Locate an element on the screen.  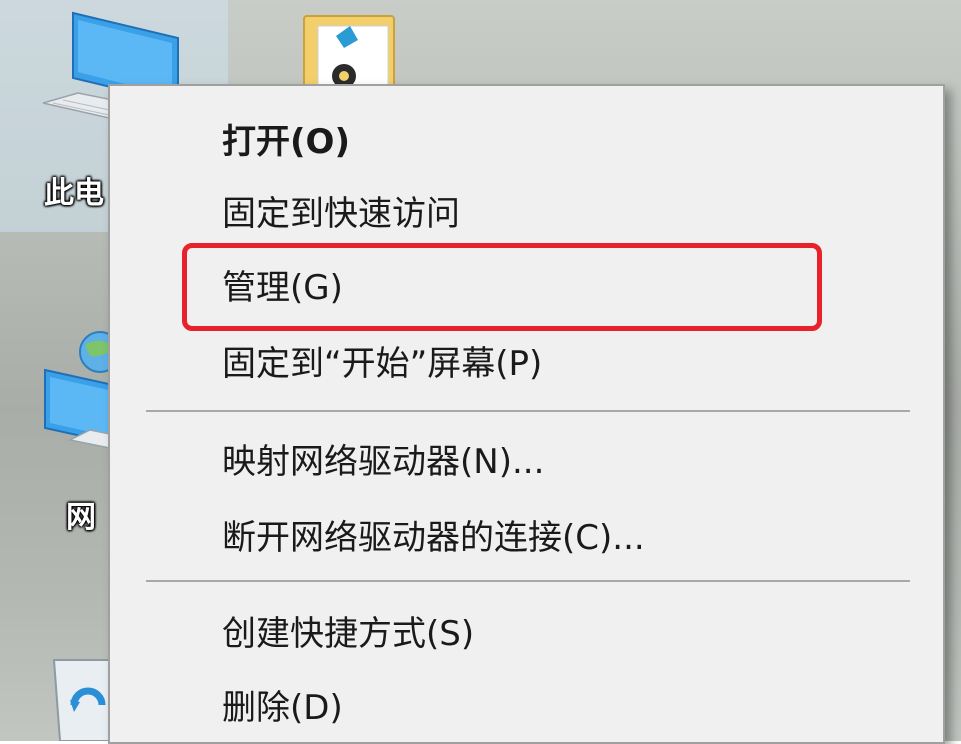
menu-item-delete: 删除(D) is located at coordinates (526, 708).